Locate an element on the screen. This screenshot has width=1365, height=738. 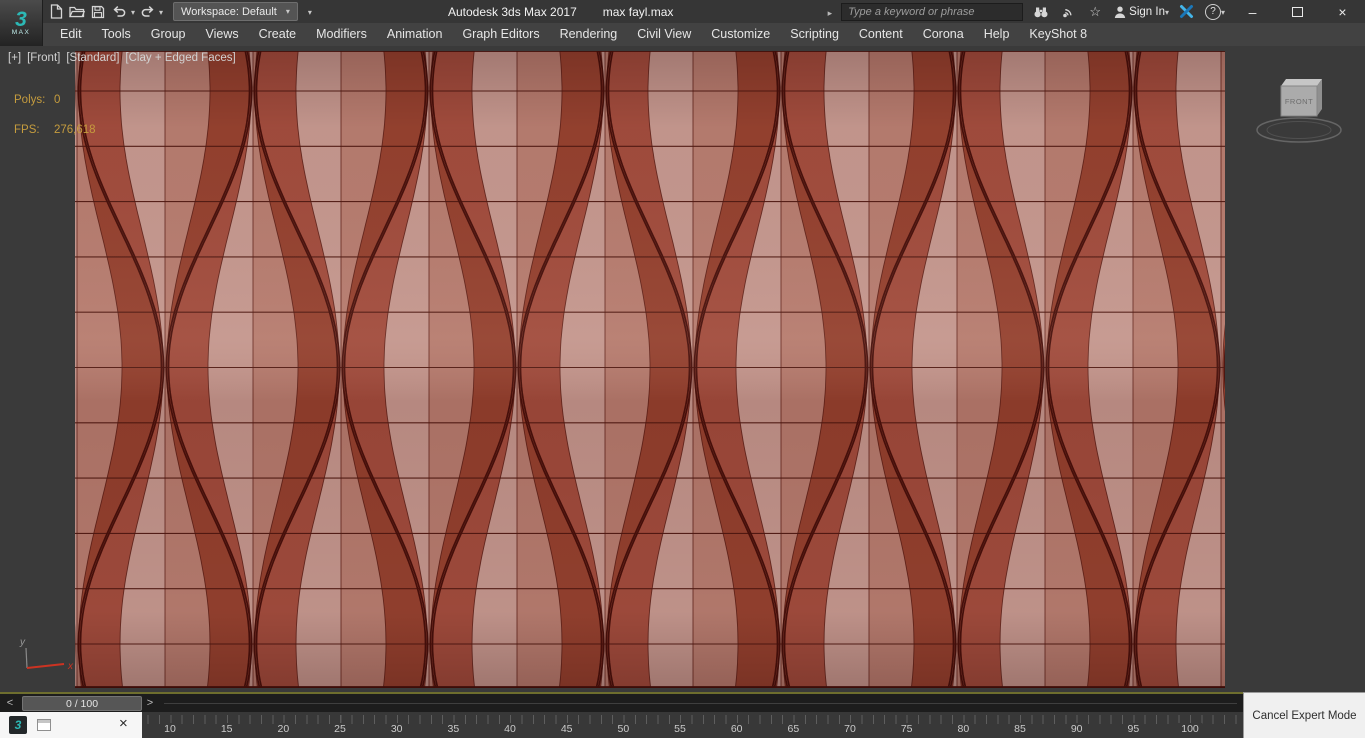
viewcube: FRONT is located at coordinates (1299, 111).